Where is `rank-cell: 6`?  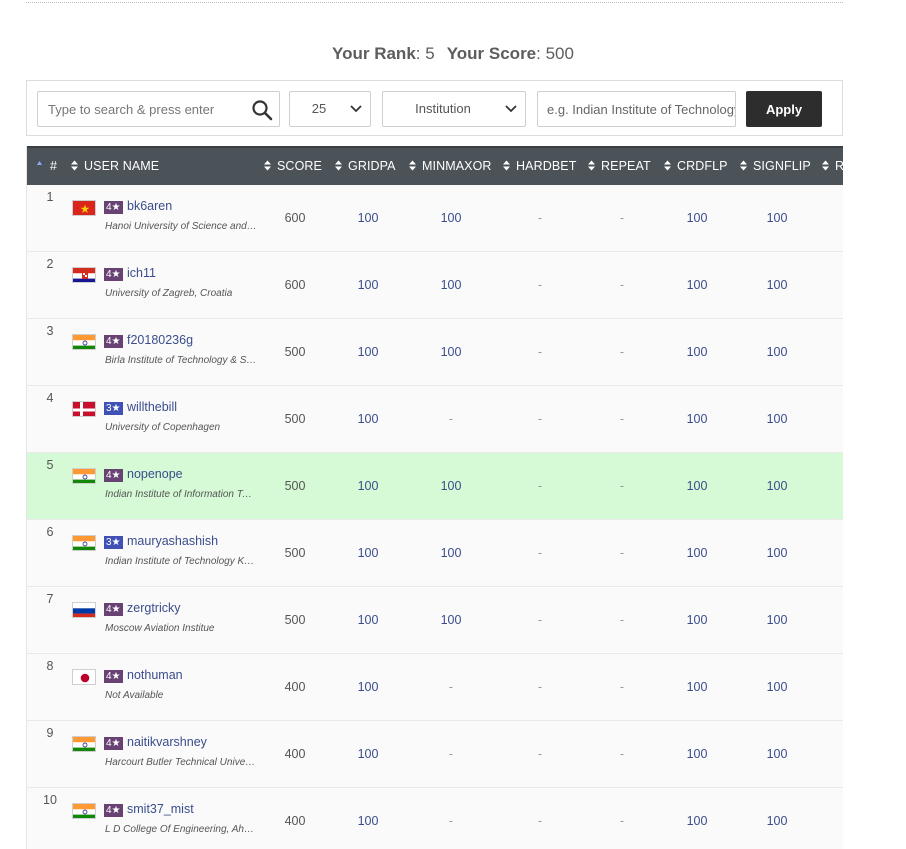 rank-cell: 6 is located at coordinates (50, 532).